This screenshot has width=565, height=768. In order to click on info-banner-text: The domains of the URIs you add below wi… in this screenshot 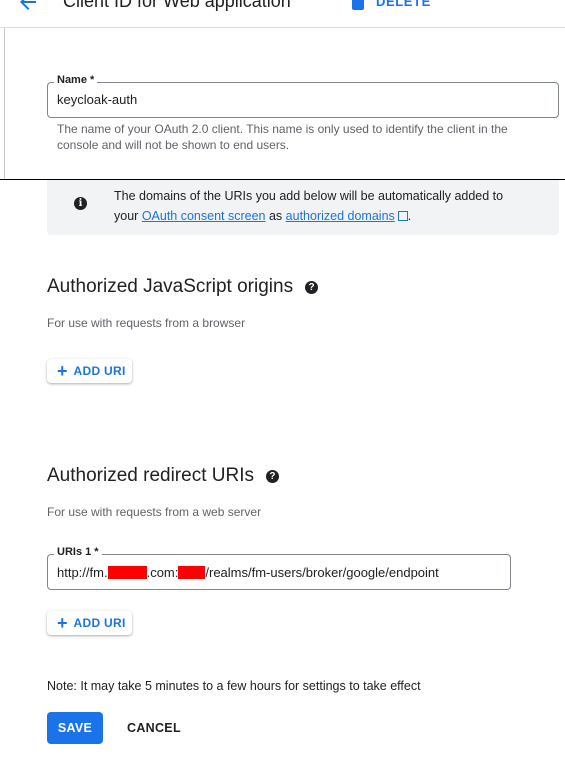, I will do `click(329, 206)`.